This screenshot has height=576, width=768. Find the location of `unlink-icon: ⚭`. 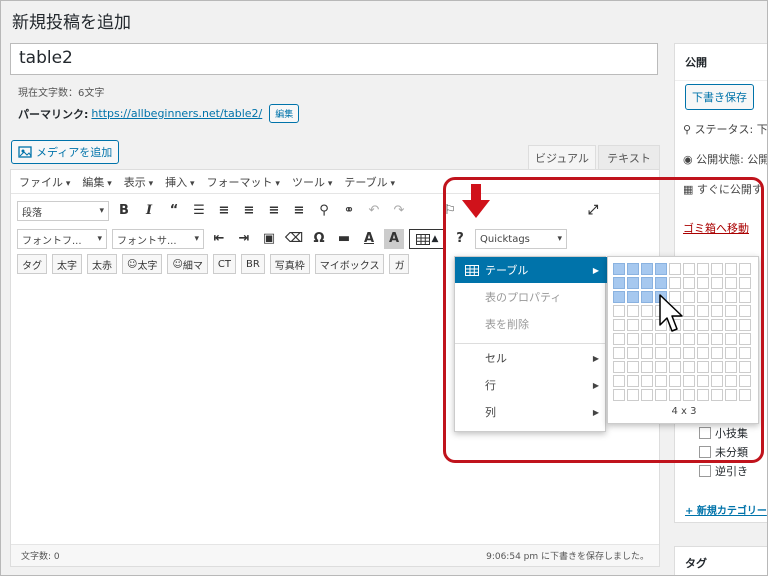

unlink-icon: ⚭ is located at coordinates (349, 211).